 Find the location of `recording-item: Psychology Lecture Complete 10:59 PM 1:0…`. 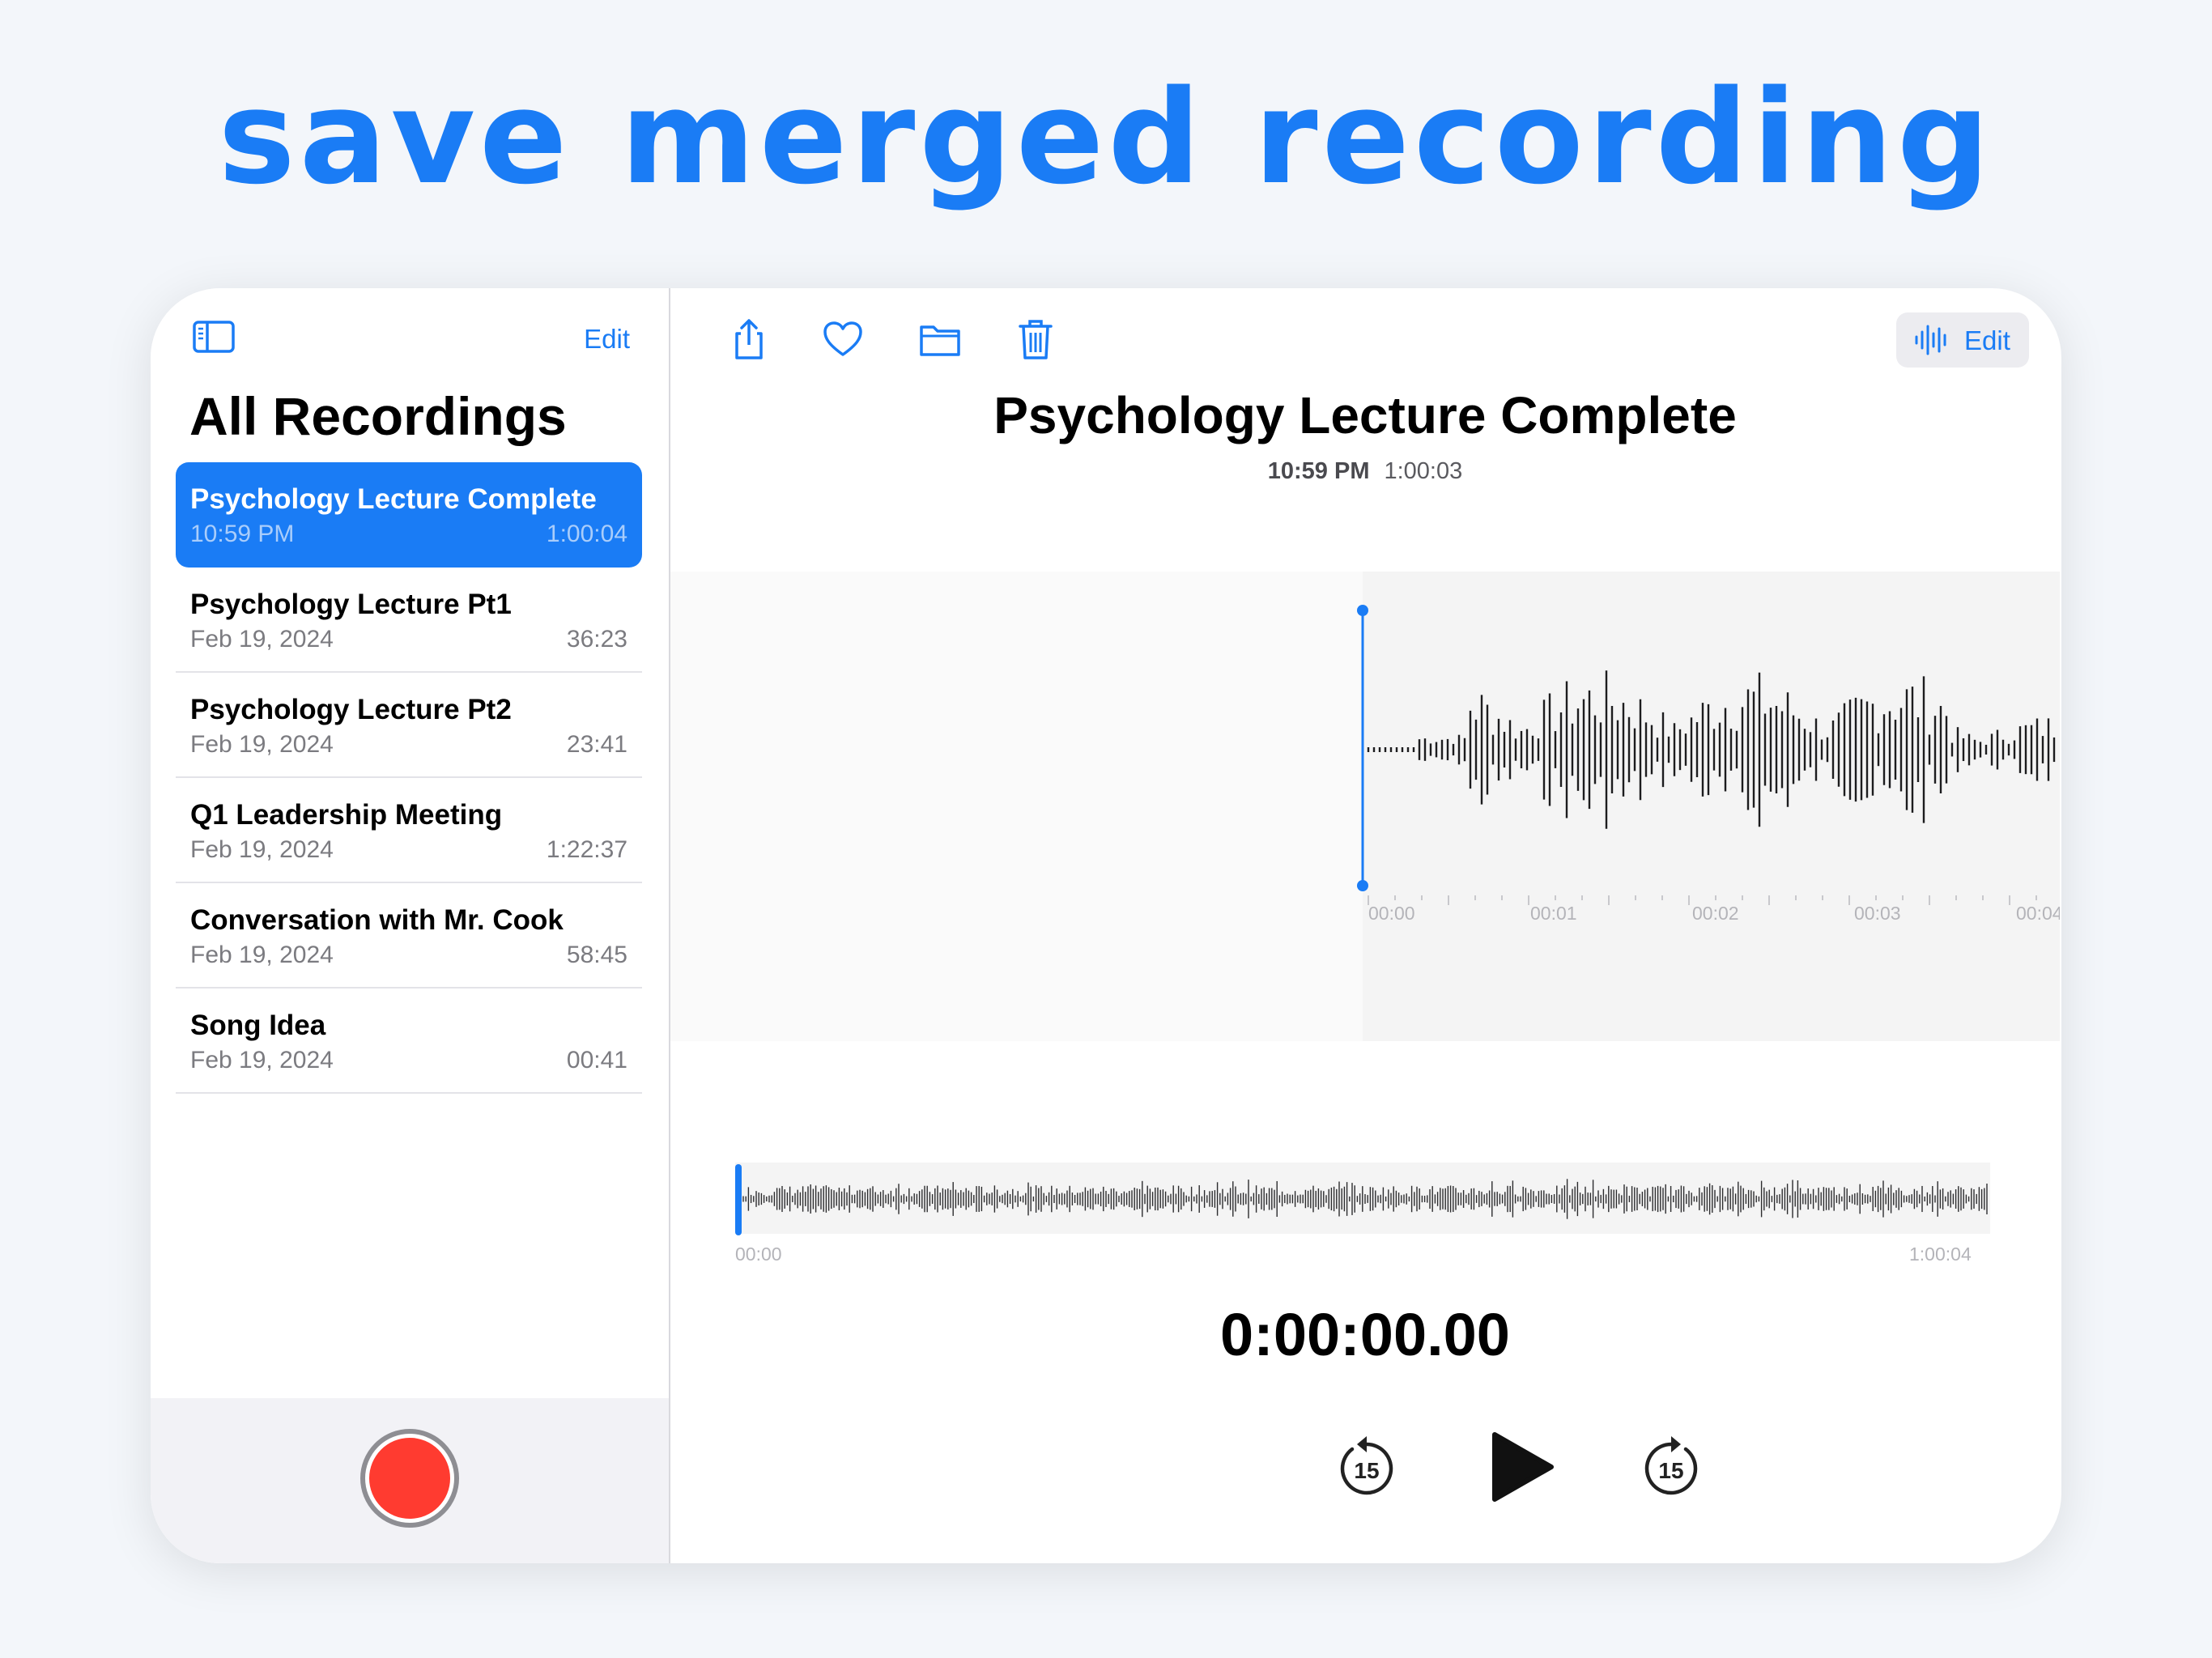

recording-item: Psychology Lecture Complete 10:59 PM 1:0… is located at coordinates (409, 515).